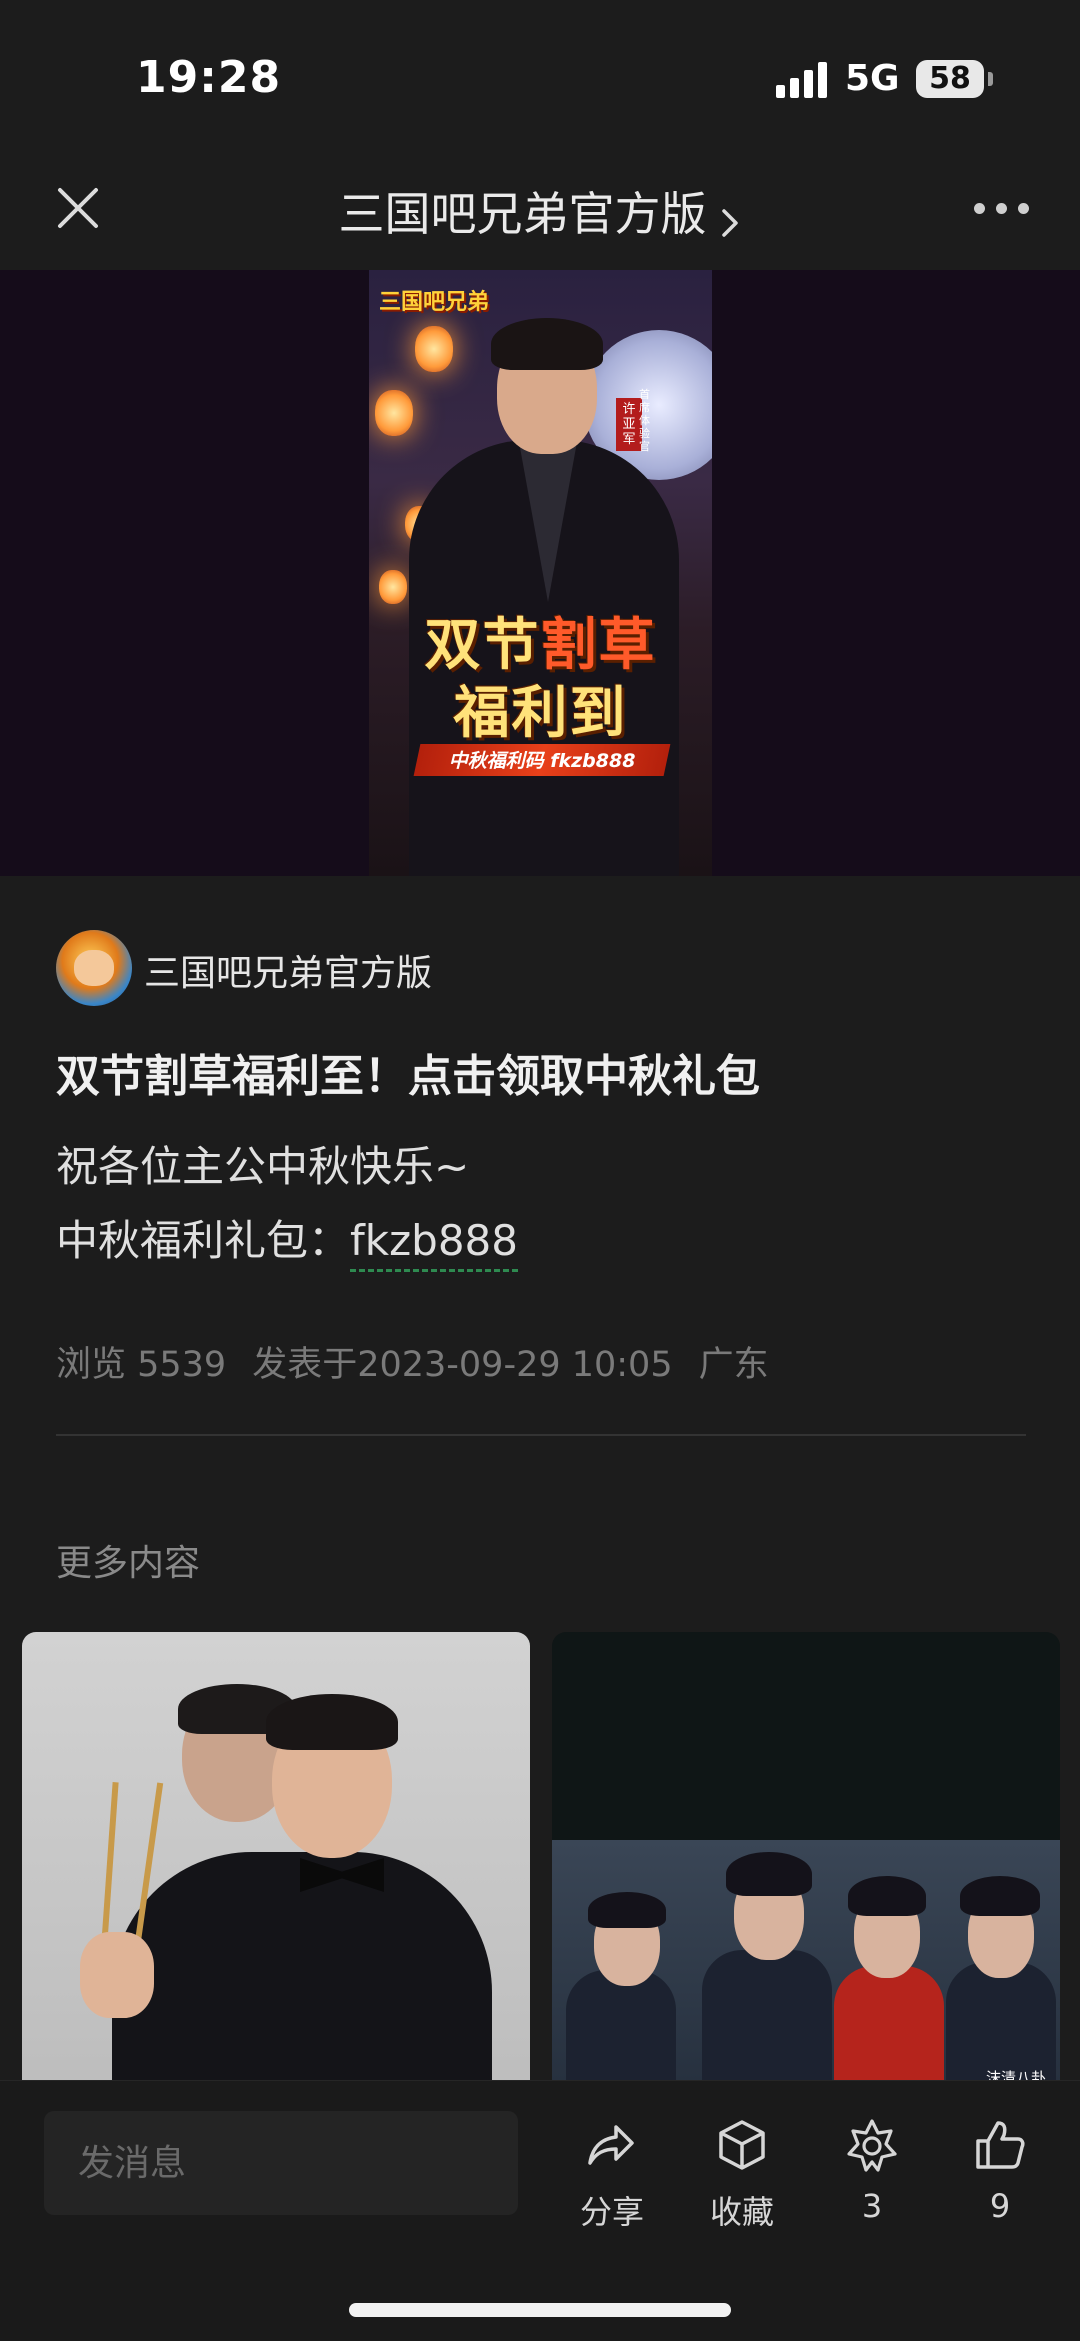 The width and height of the screenshot is (1080, 2341). What do you see at coordinates (872, 2206) in the screenshot?
I see `wow-count: 3` at bounding box center [872, 2206].